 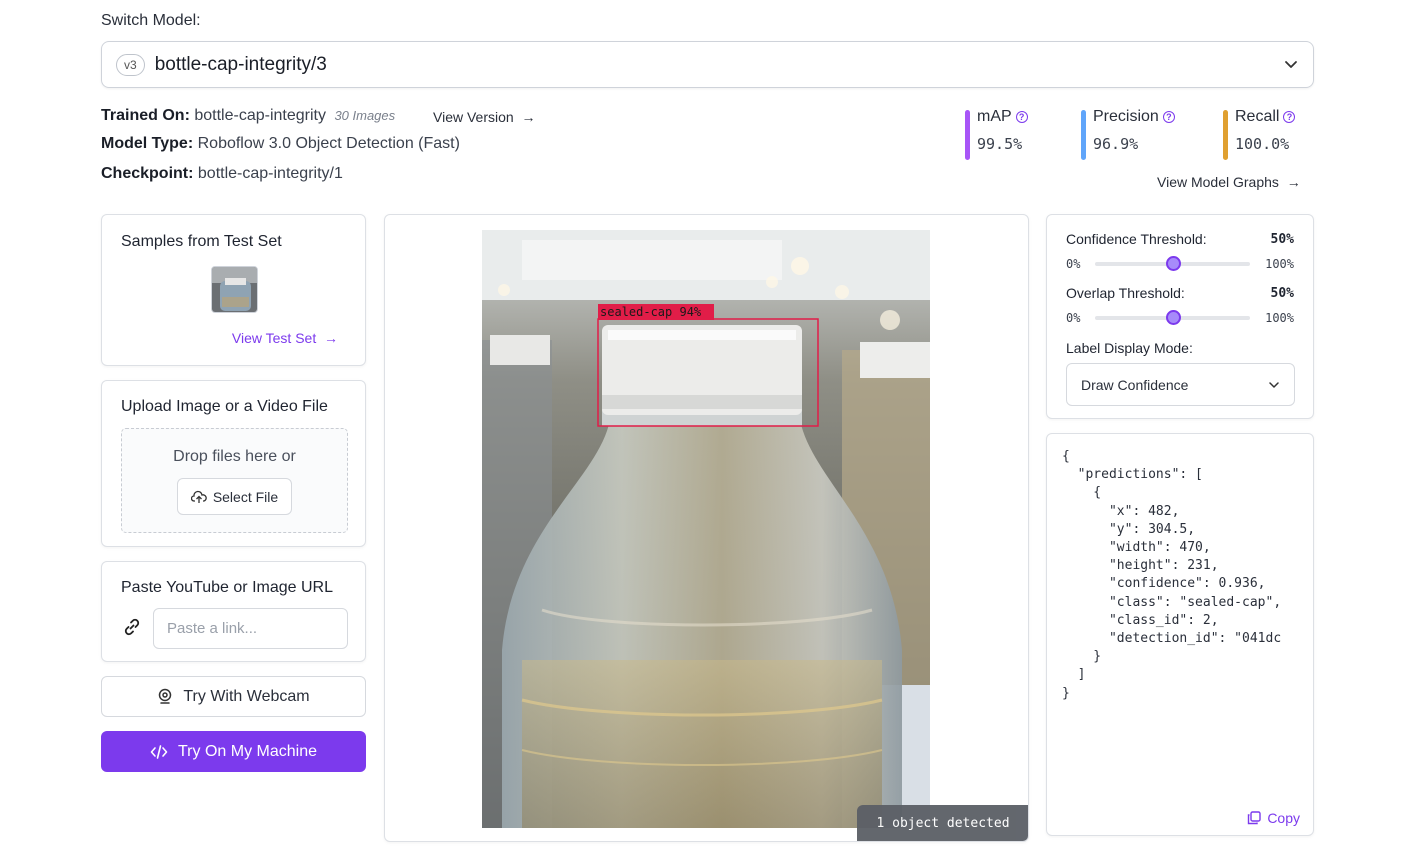 I want to click on drop-text: Drop files here or, so click(x=234, y=456).